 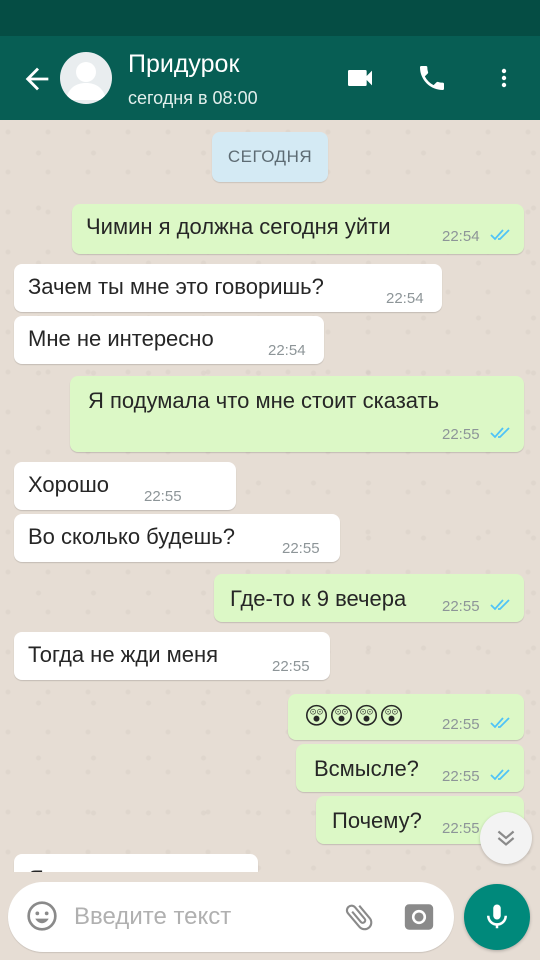 I want to click on message-incoming: Мне не интересно 22:54, so click(x=169, y=340).